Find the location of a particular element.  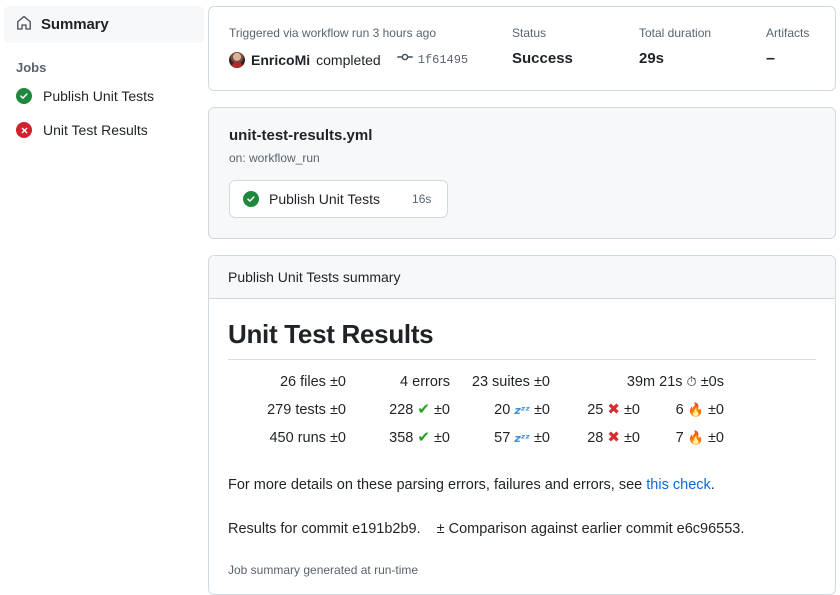

stat-cell: 7 🔥 ±0 is located at coordinates (682, 438).